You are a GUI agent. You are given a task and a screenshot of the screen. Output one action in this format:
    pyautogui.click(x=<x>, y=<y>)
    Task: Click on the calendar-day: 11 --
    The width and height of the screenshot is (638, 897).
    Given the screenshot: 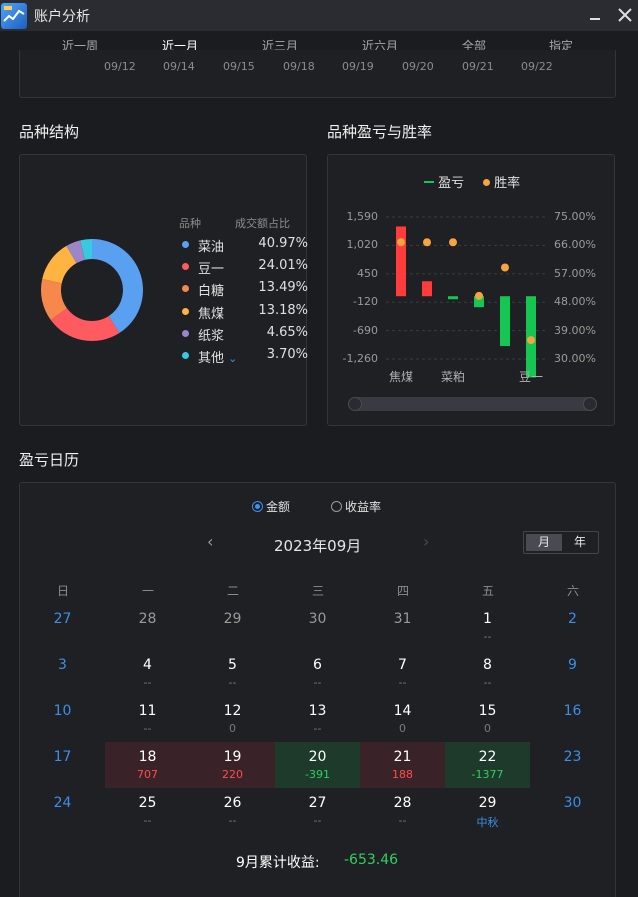 What is the action you would take?
    pyautogui.click(x=147, y=719)
    